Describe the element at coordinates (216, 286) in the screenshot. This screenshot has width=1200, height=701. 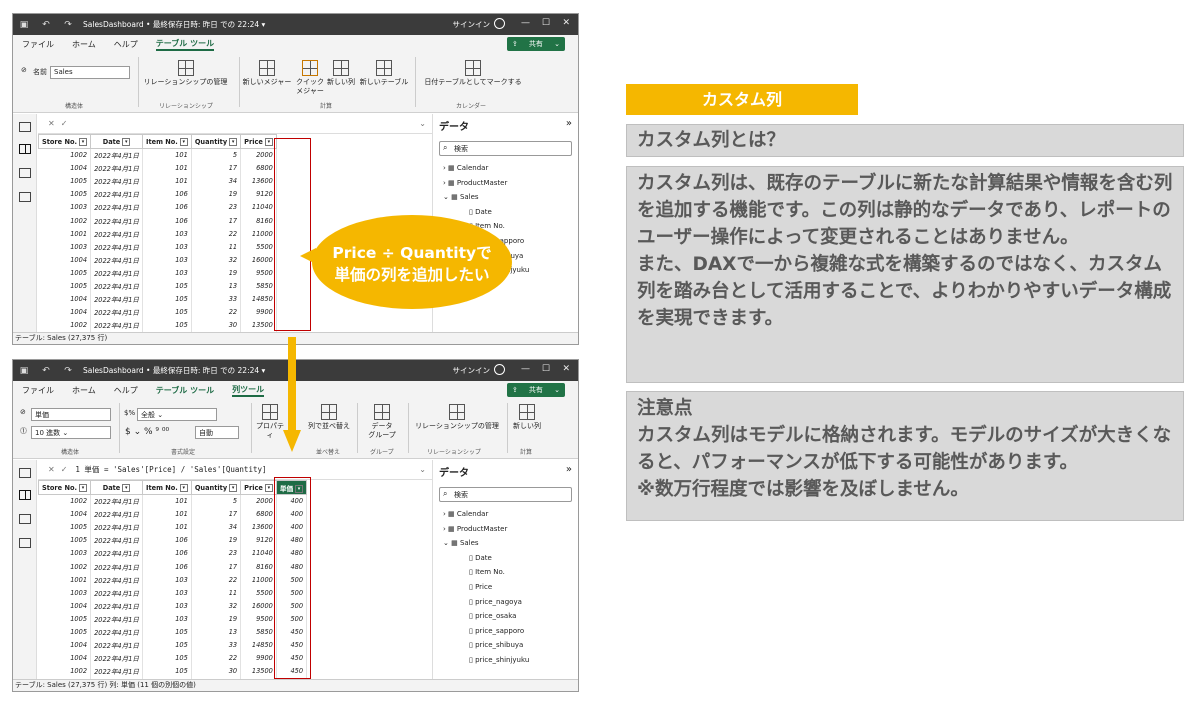
I see `table-cell: 13` at that location.